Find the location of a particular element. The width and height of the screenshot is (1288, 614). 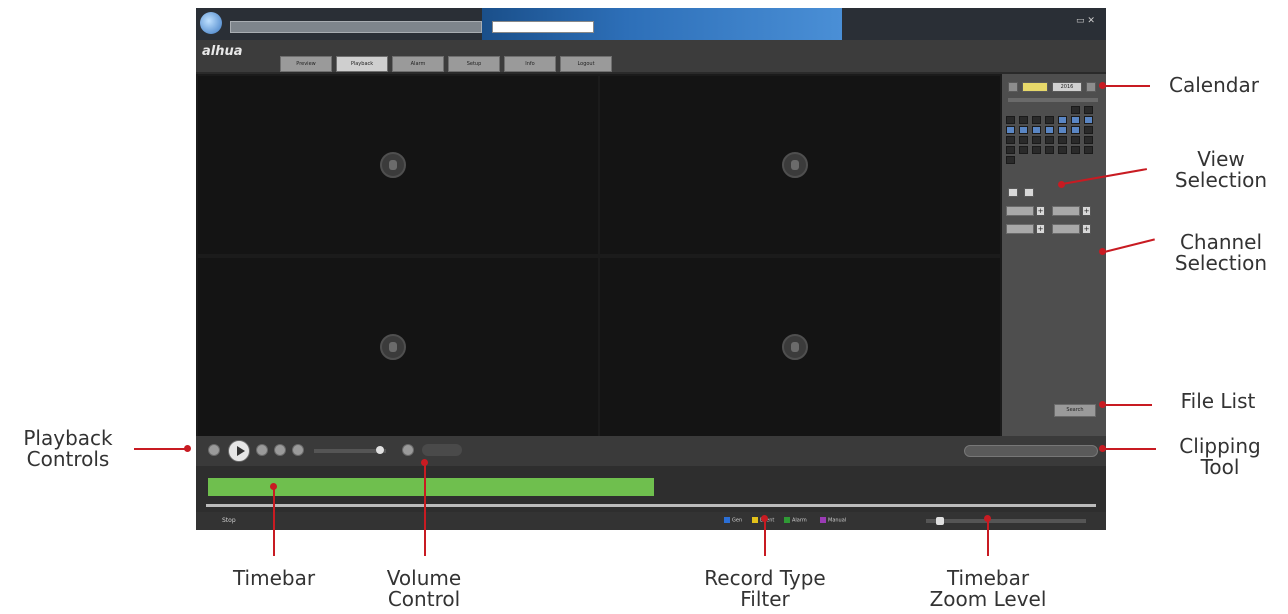

calendar-year: 2016 is located at coordinates (1067, 87).